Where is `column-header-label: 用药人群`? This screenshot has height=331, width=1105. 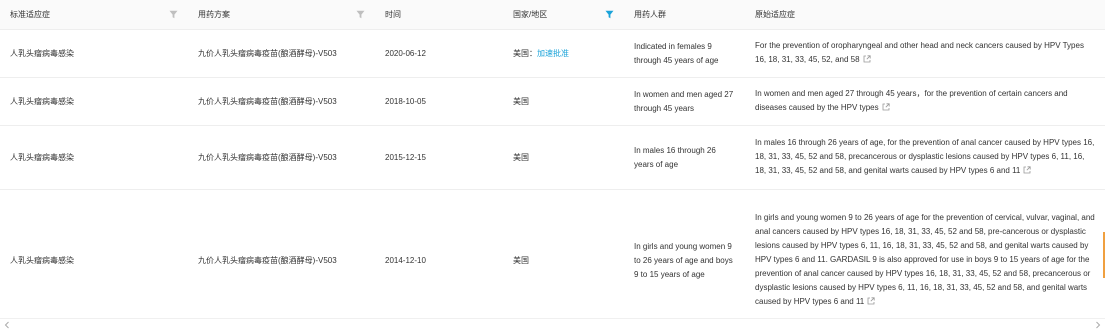 column-header-label: 用药人群 is located at coordinates (650, 14).